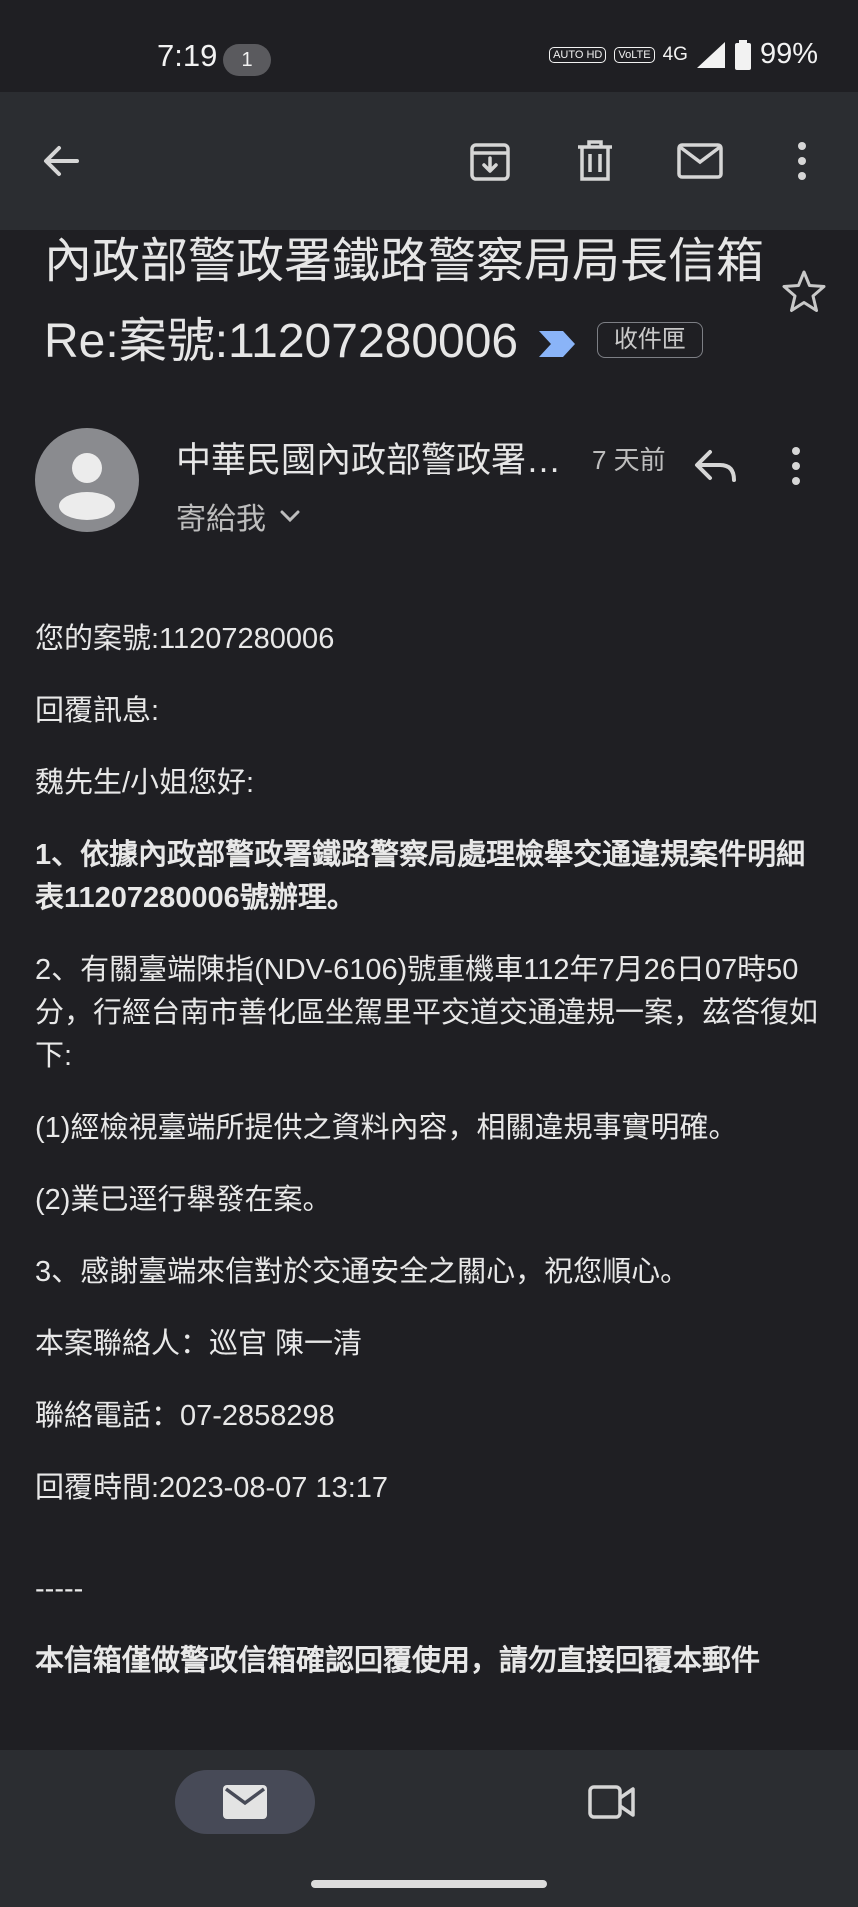  What do you see at coordinates (595, 161) in the screenshot?
I see `delete-icon` at bounding box center [595, 161].